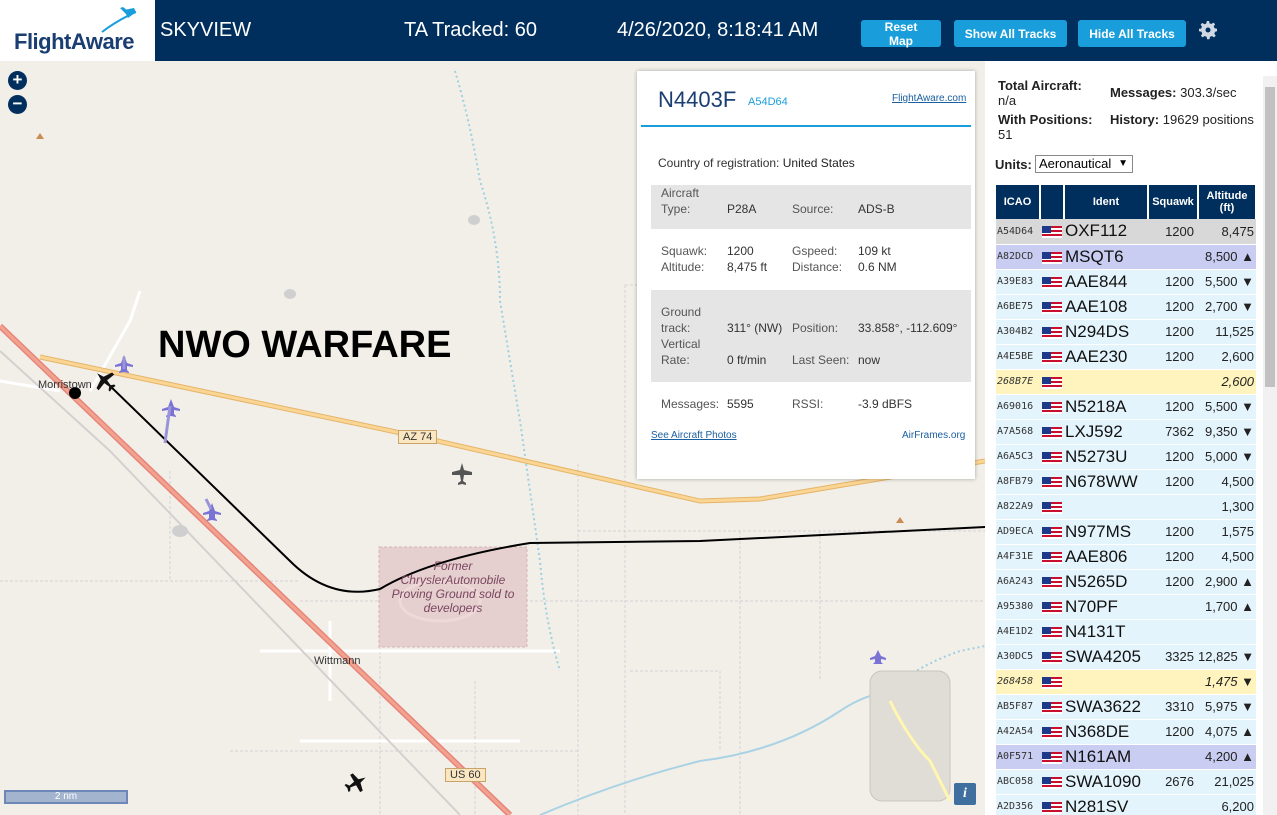 The height and width of the screenshot is (815, 1277). What do you see at coordinates (1227, 382) in the screenshot?
I see `row-altitude: 2,600` at bounding box center [1227, 382].